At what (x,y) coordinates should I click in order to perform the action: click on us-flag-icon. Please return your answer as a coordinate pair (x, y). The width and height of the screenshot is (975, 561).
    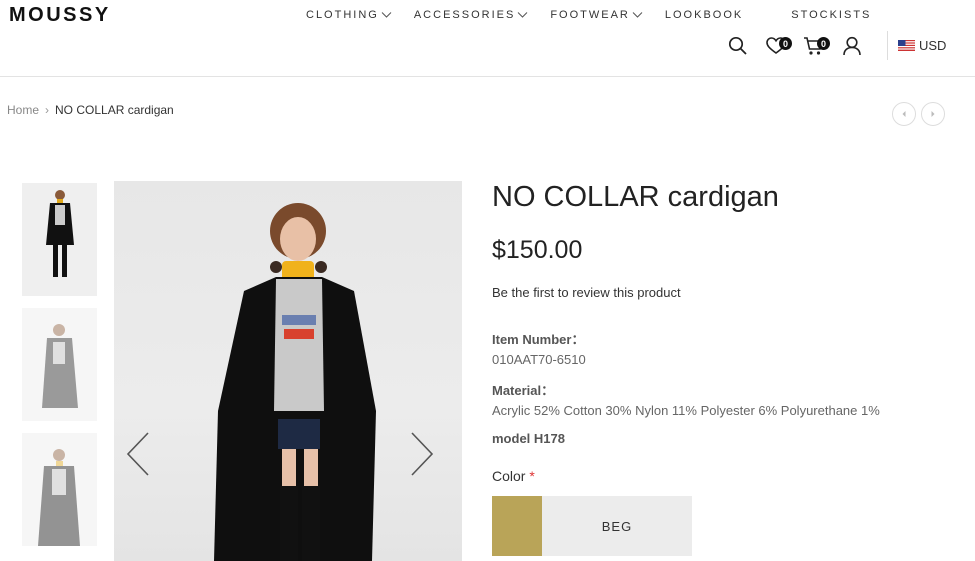
    Looking at the image, I should click on (906, 45).